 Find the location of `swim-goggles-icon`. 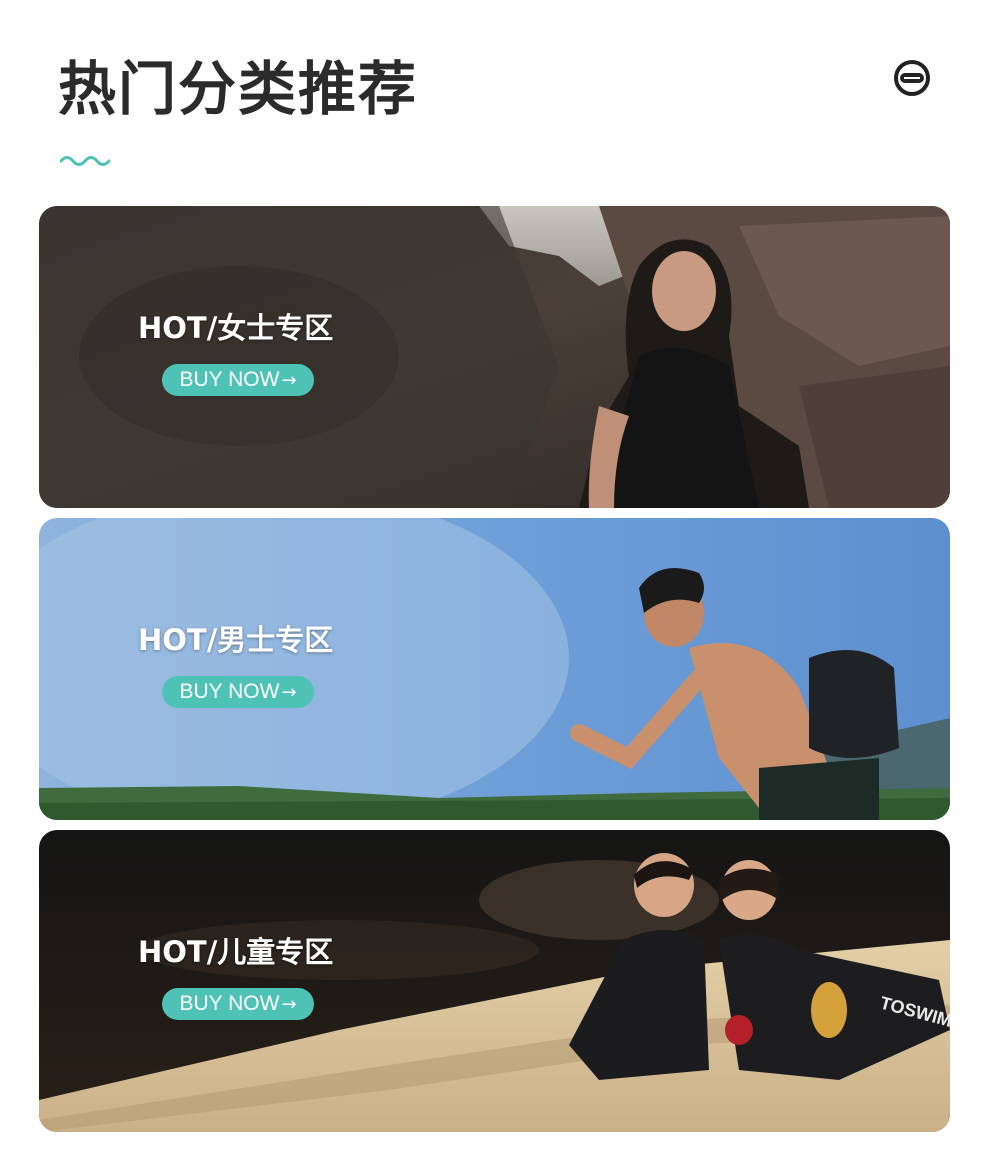

swim-goggles-icon is located at coordinates (912, 78).